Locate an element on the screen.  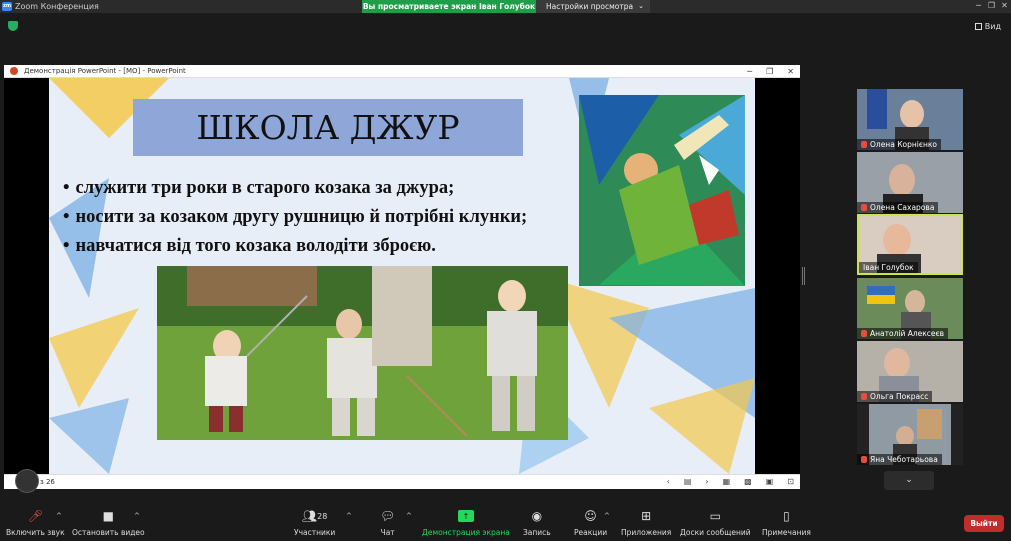
view-options-label: Настройки просмотра is located at coordinates (590, 6).